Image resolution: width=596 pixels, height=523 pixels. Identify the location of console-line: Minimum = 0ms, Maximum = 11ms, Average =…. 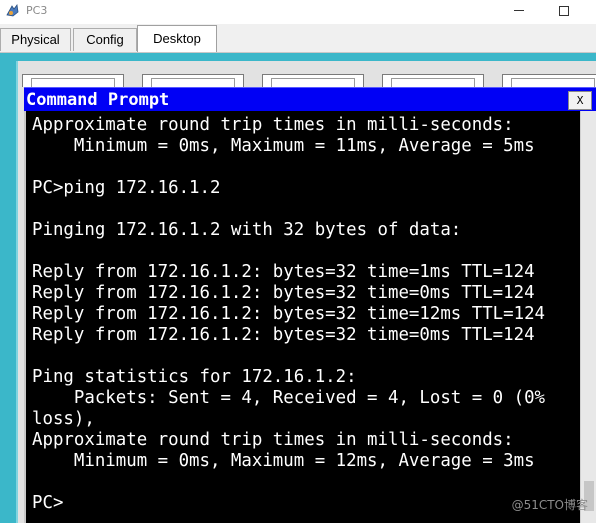
(283, 146).